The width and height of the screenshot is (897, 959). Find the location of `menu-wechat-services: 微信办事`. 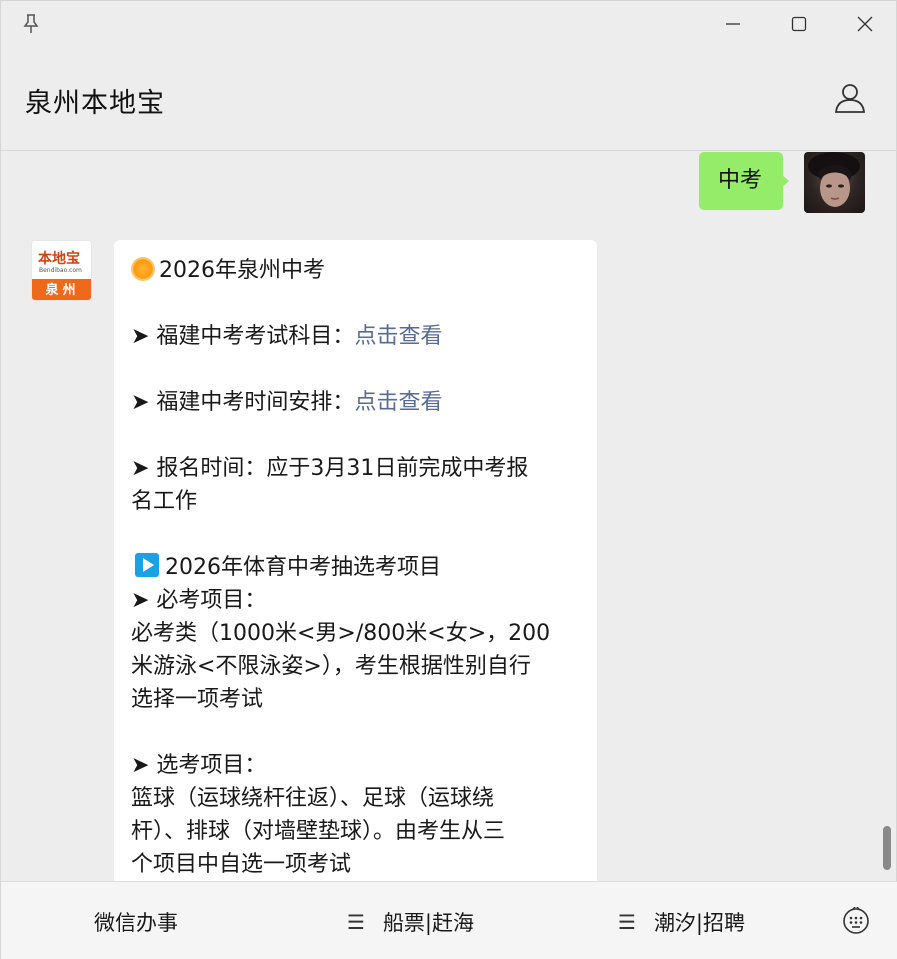

menu-wechat-services: 微信办事 is located at coordinates (136, 920).